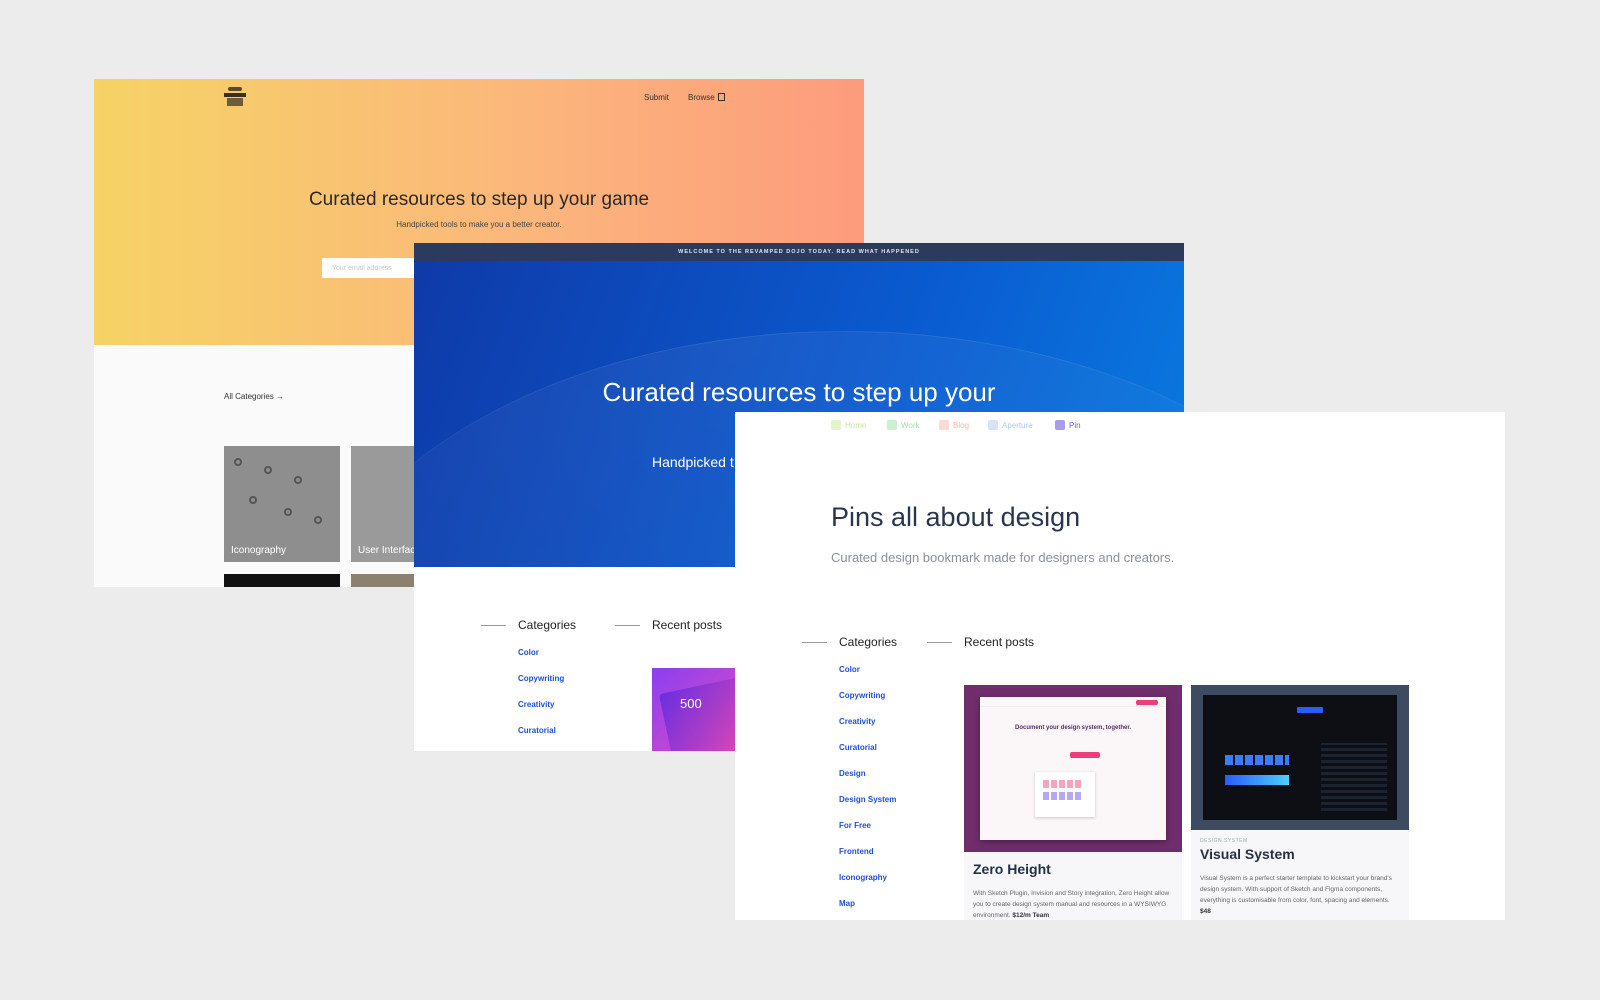 The image size is (1600, 1000). I want to click on recent-post-thumbnail: 500, so click(694, 709).